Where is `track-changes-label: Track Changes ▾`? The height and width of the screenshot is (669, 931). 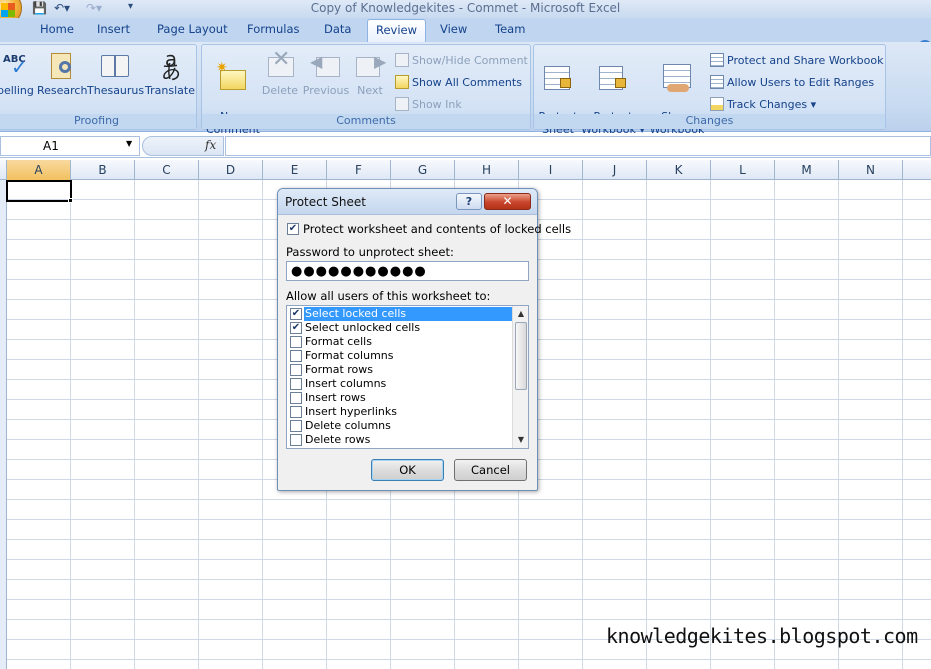
track-changes-label: Track Changes ▾ is located at coordinates (772, 104).